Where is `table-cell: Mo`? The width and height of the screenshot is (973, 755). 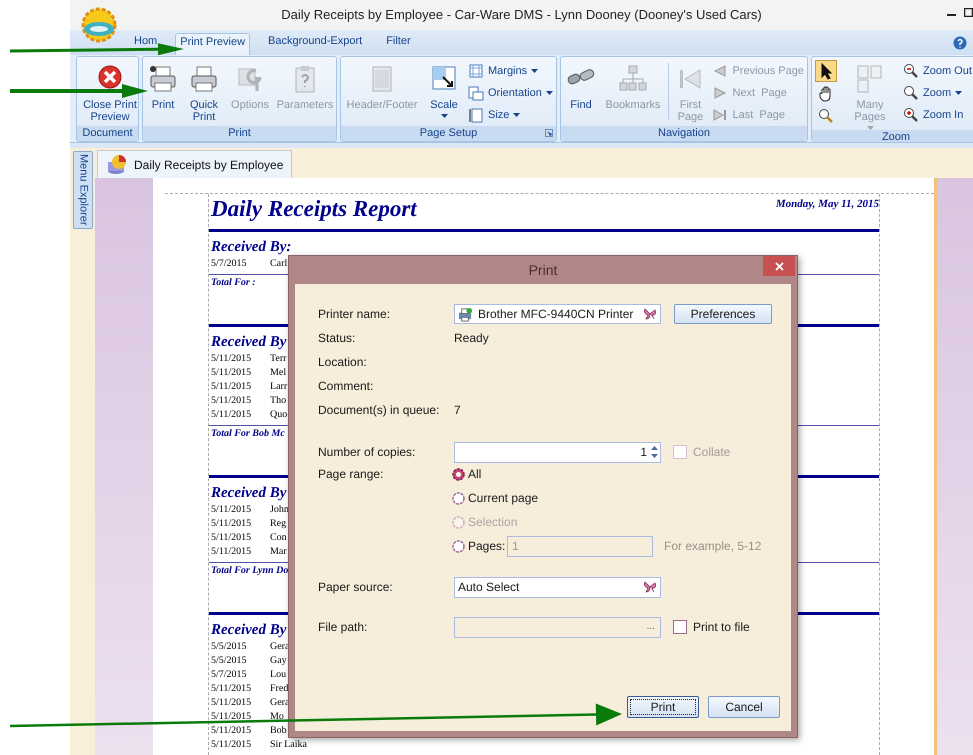 table-cell: Mo is located at coordinates (277, 716).